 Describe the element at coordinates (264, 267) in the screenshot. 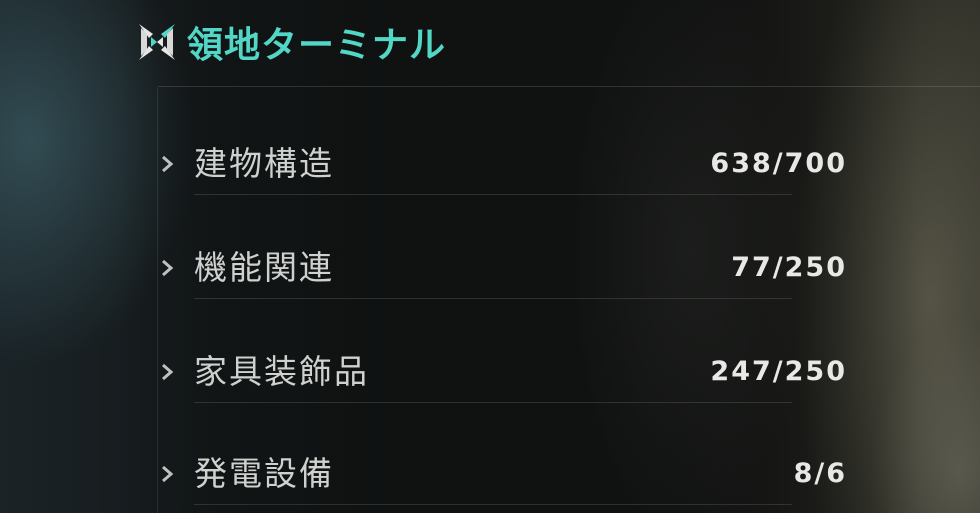

I see `category-label: 機能関連` at that location.